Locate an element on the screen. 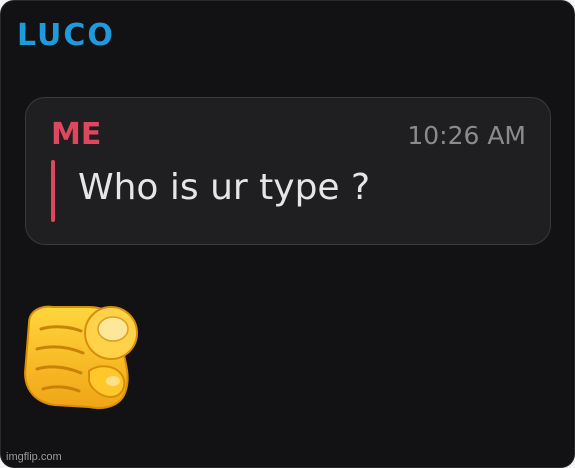 The width and height of the screenshot is (575, 468). quoted-message-timestamp: 10:26 AM is located at coordinates (466, 135).